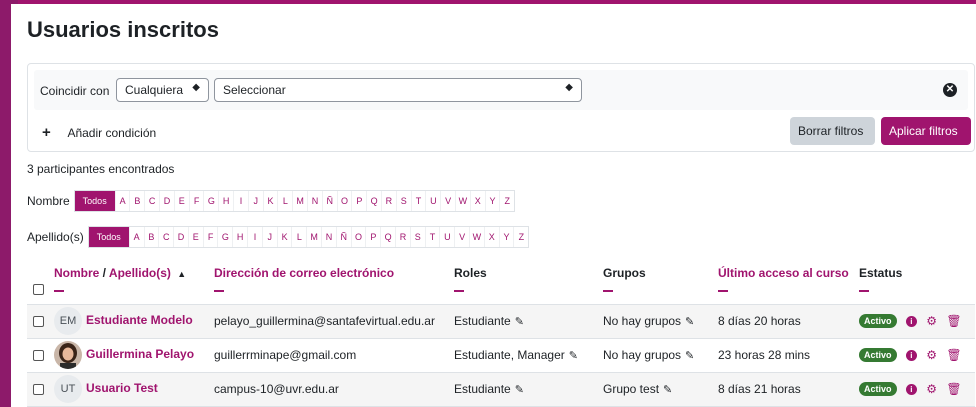 Image resolution: width=976 pixels, height=407 pixels. What do you see at coordinates (461, 237) in the screenshot?
I see `last-name-letter: V` at bounding box center [461, 237].